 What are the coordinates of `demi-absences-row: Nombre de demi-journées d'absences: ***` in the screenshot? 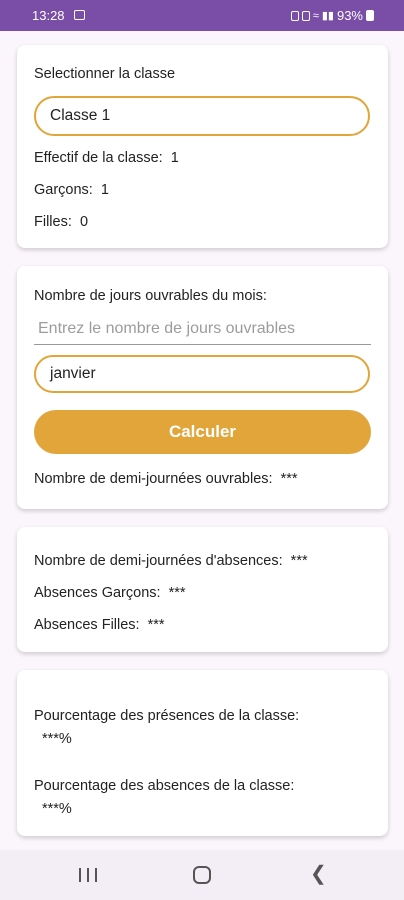 It's located at (171, 561).